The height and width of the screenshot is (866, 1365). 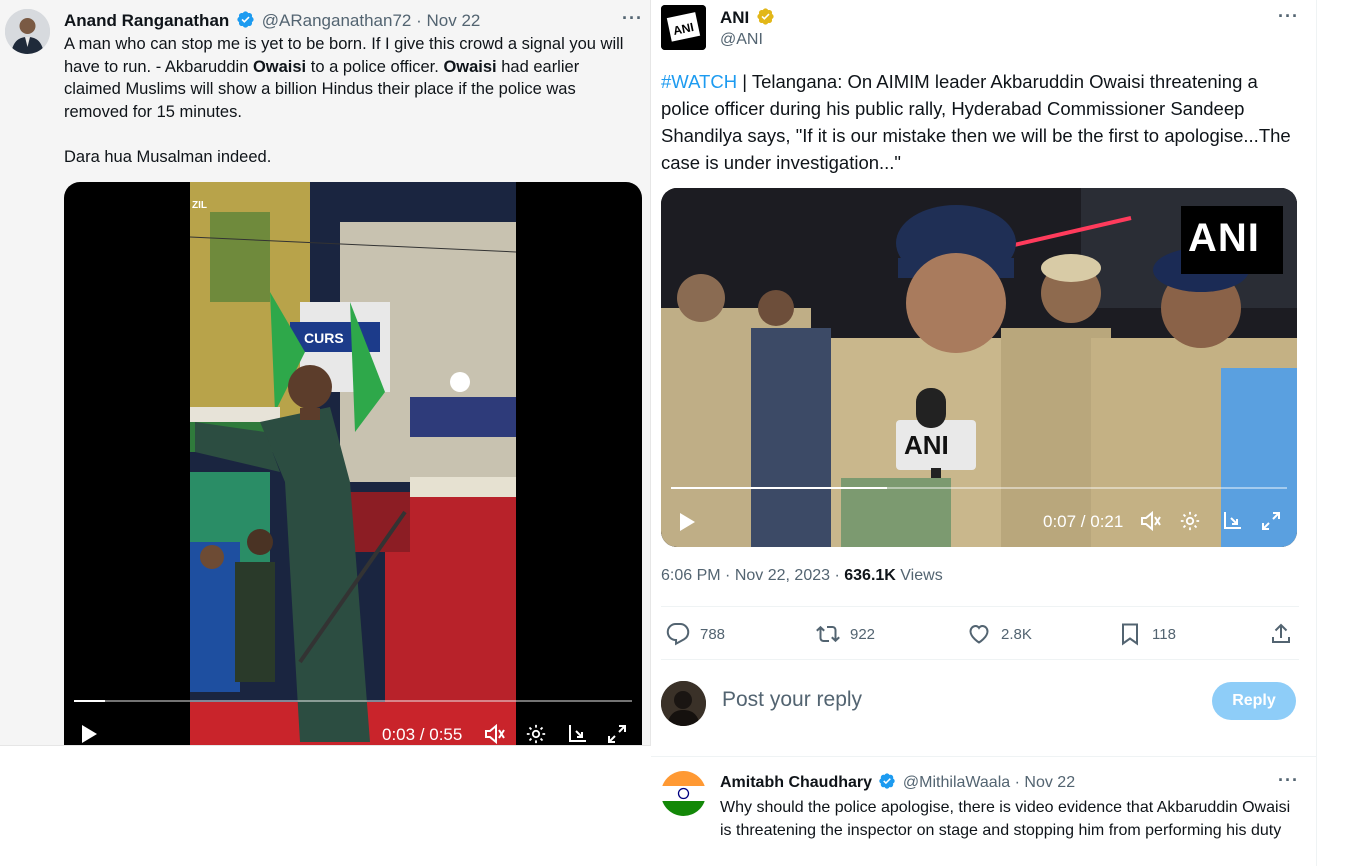 What do you see at coordinates (199, 205) in the screenshot?
I see `video-shop-sign: ZIL` at bounding box center [199, 205].